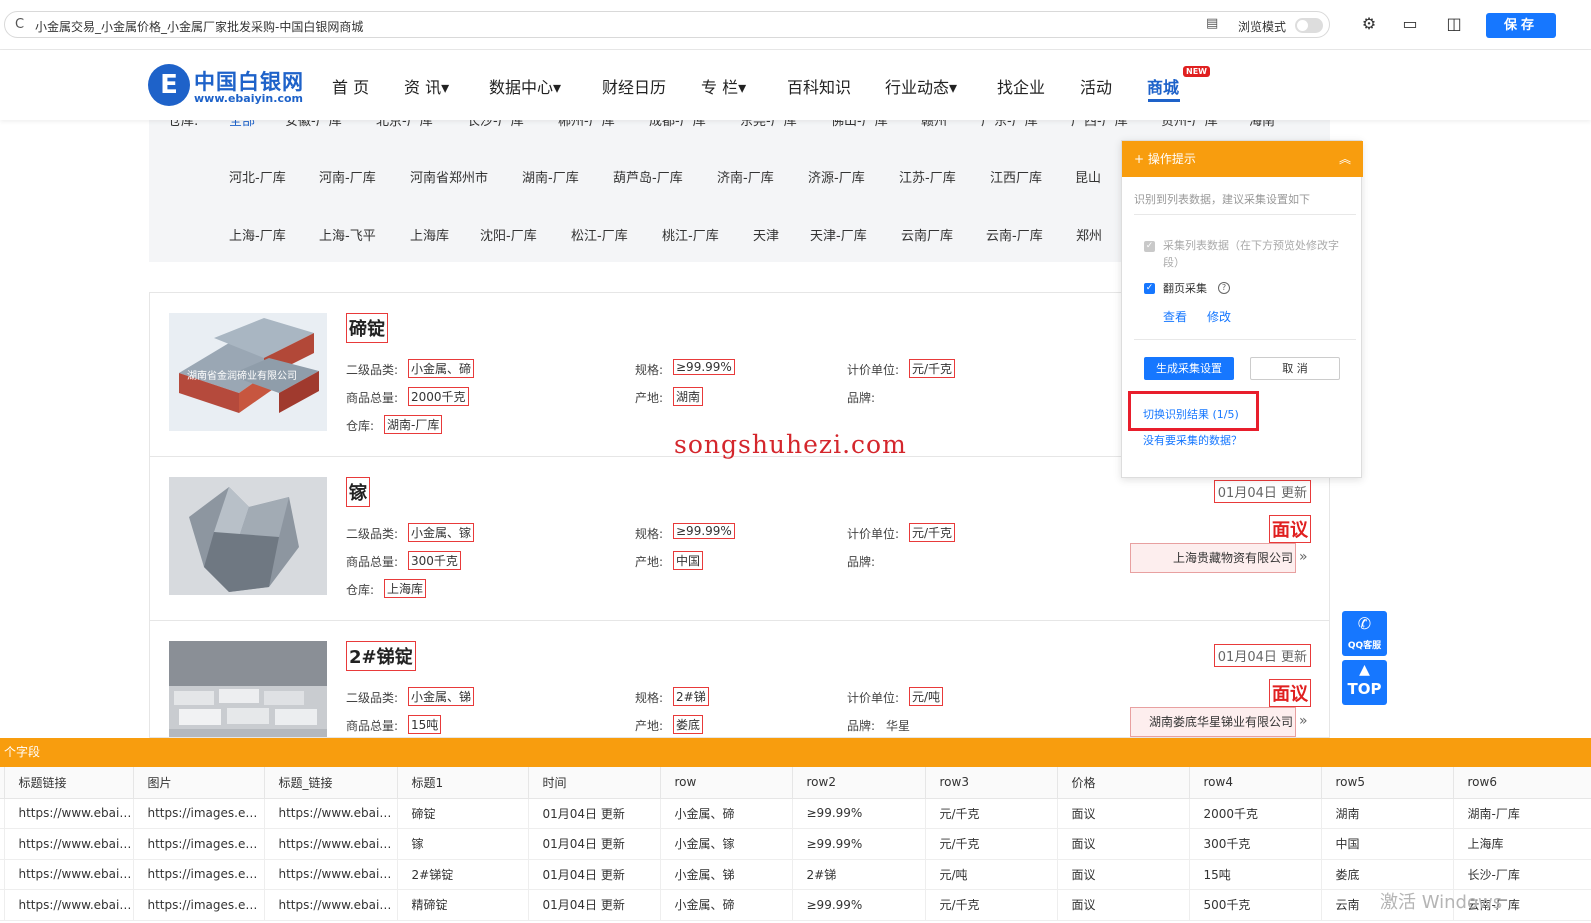 The height and width of the screenshot is (923, 1591). I want to click on paging-checkbox: ✓, so click(1149, 288).